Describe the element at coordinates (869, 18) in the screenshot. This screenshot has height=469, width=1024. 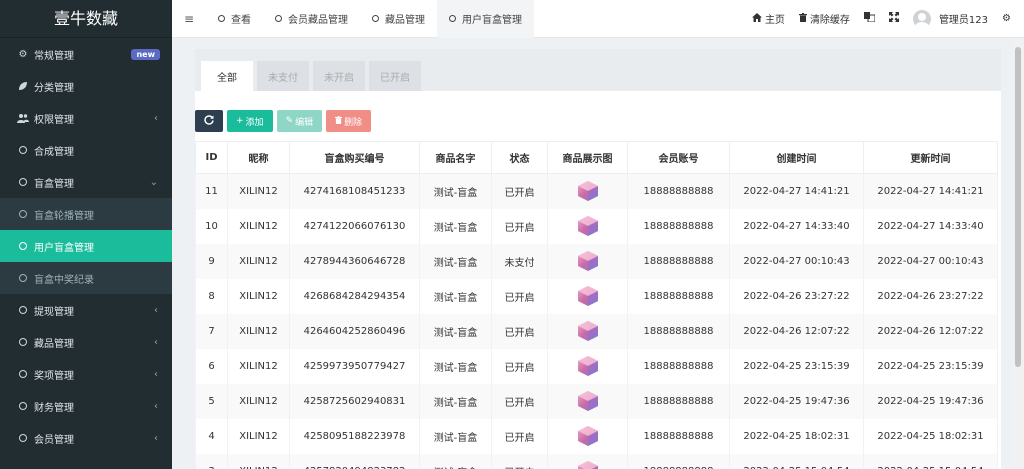
I see `translate-button` at that location.